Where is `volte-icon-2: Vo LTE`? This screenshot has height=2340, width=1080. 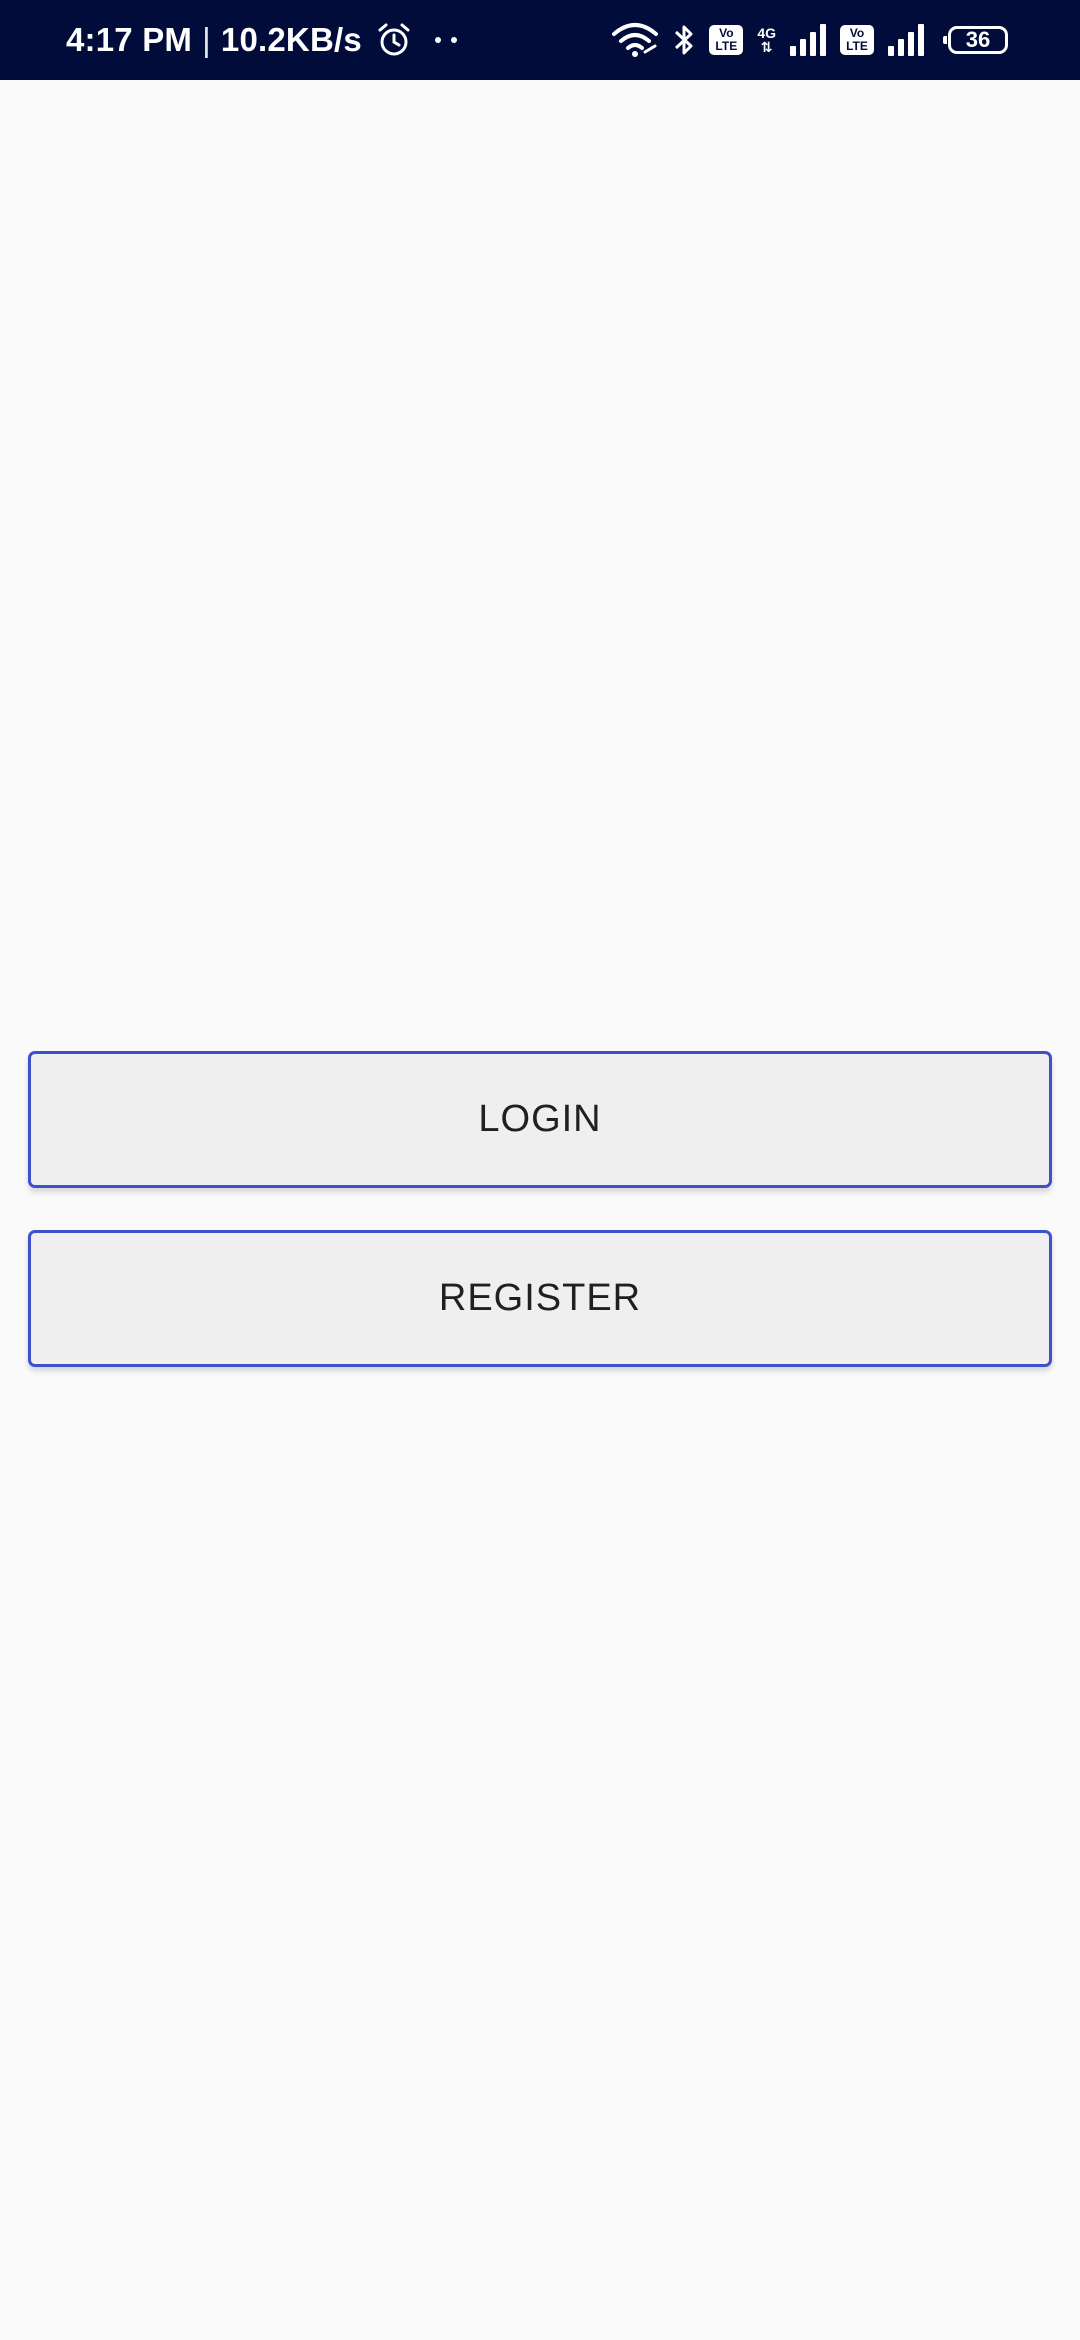
volte-icon-2: Vo LTE is located at coordinates (857, 40).